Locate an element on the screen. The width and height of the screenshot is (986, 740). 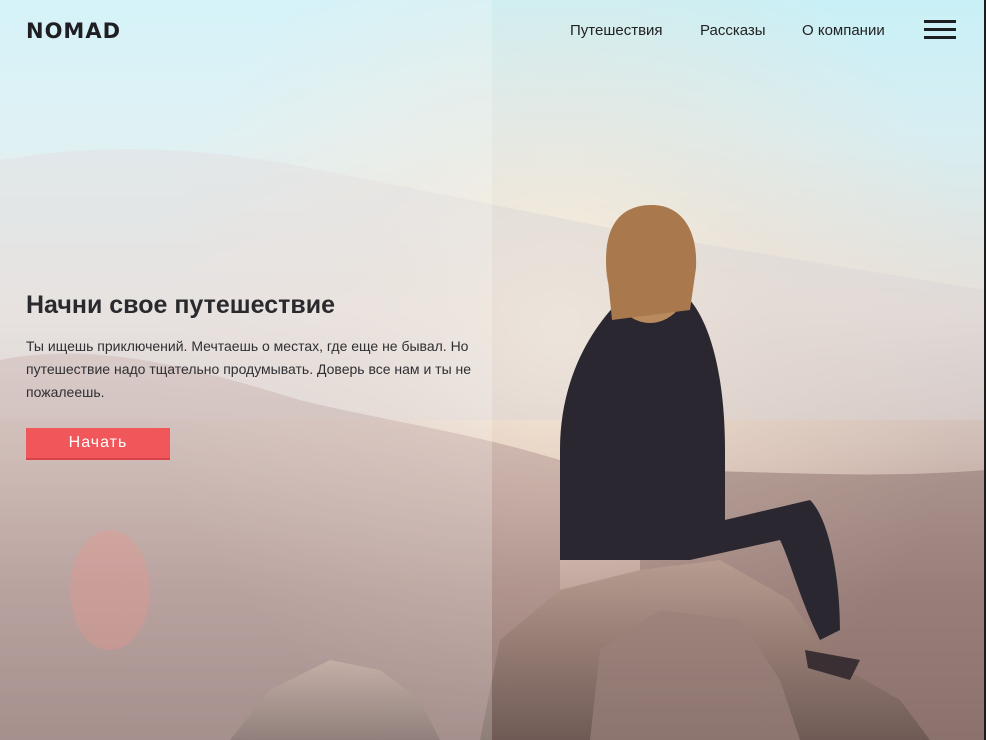
hero-title: Начни свое путешествие is located at coordinates (180, 305).